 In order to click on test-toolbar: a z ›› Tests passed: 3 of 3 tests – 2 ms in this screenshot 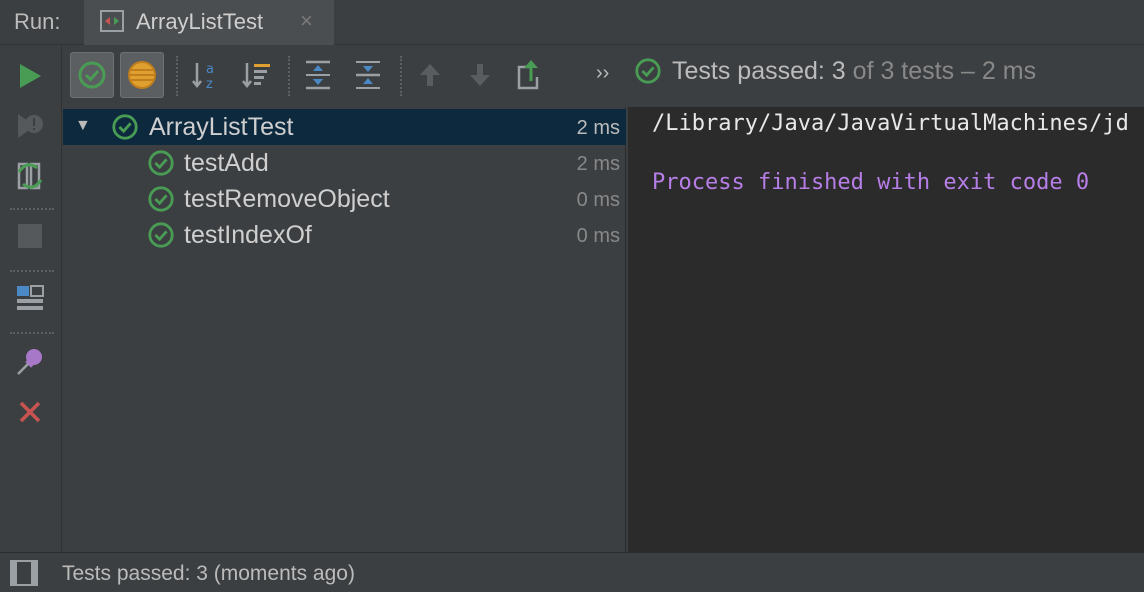, I will do `click(603, 76)`.